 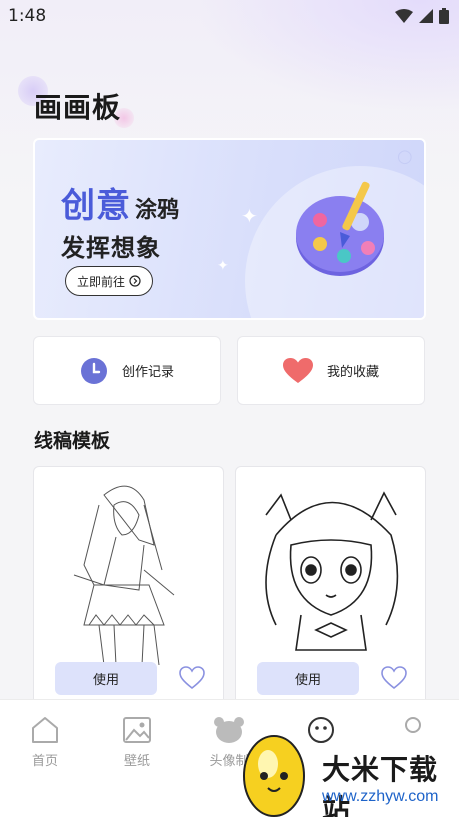 What do you see at coordinates (44, 761) in the screenshot?
I see `tab-home-label: 首页` at bounding box center [44, 761].